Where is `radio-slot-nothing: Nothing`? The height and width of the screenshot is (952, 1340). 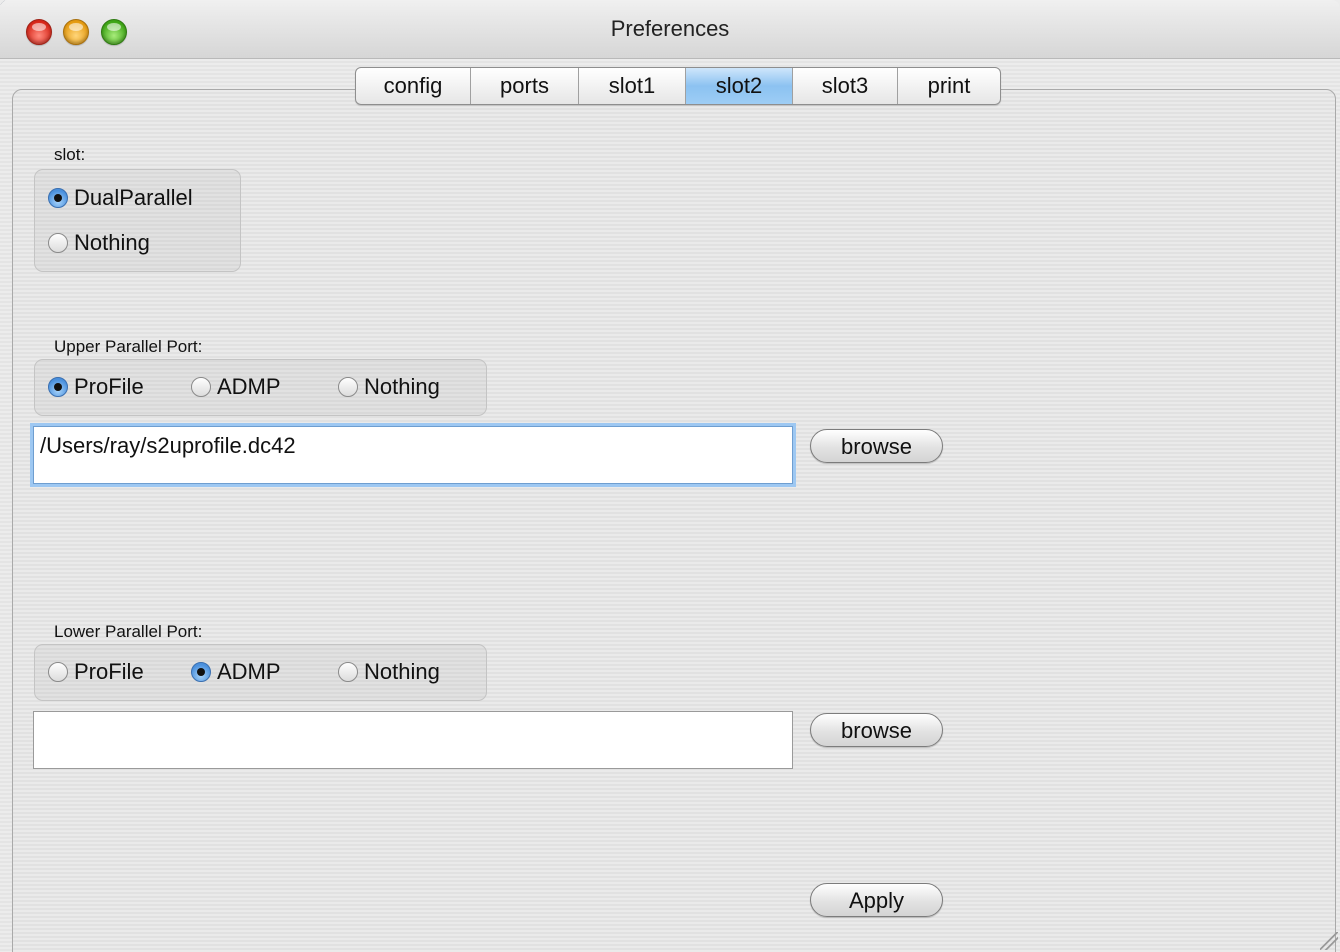
radio-slot-nothing: Nothing is located at coordinates (99, 243).